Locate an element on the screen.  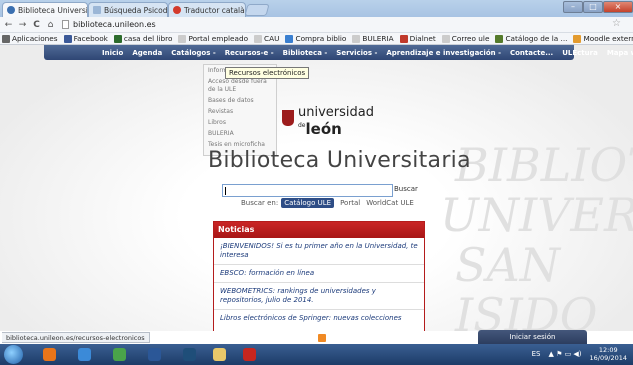
watermark-line: UNIVERSITA is located at coordinates (536, 215).